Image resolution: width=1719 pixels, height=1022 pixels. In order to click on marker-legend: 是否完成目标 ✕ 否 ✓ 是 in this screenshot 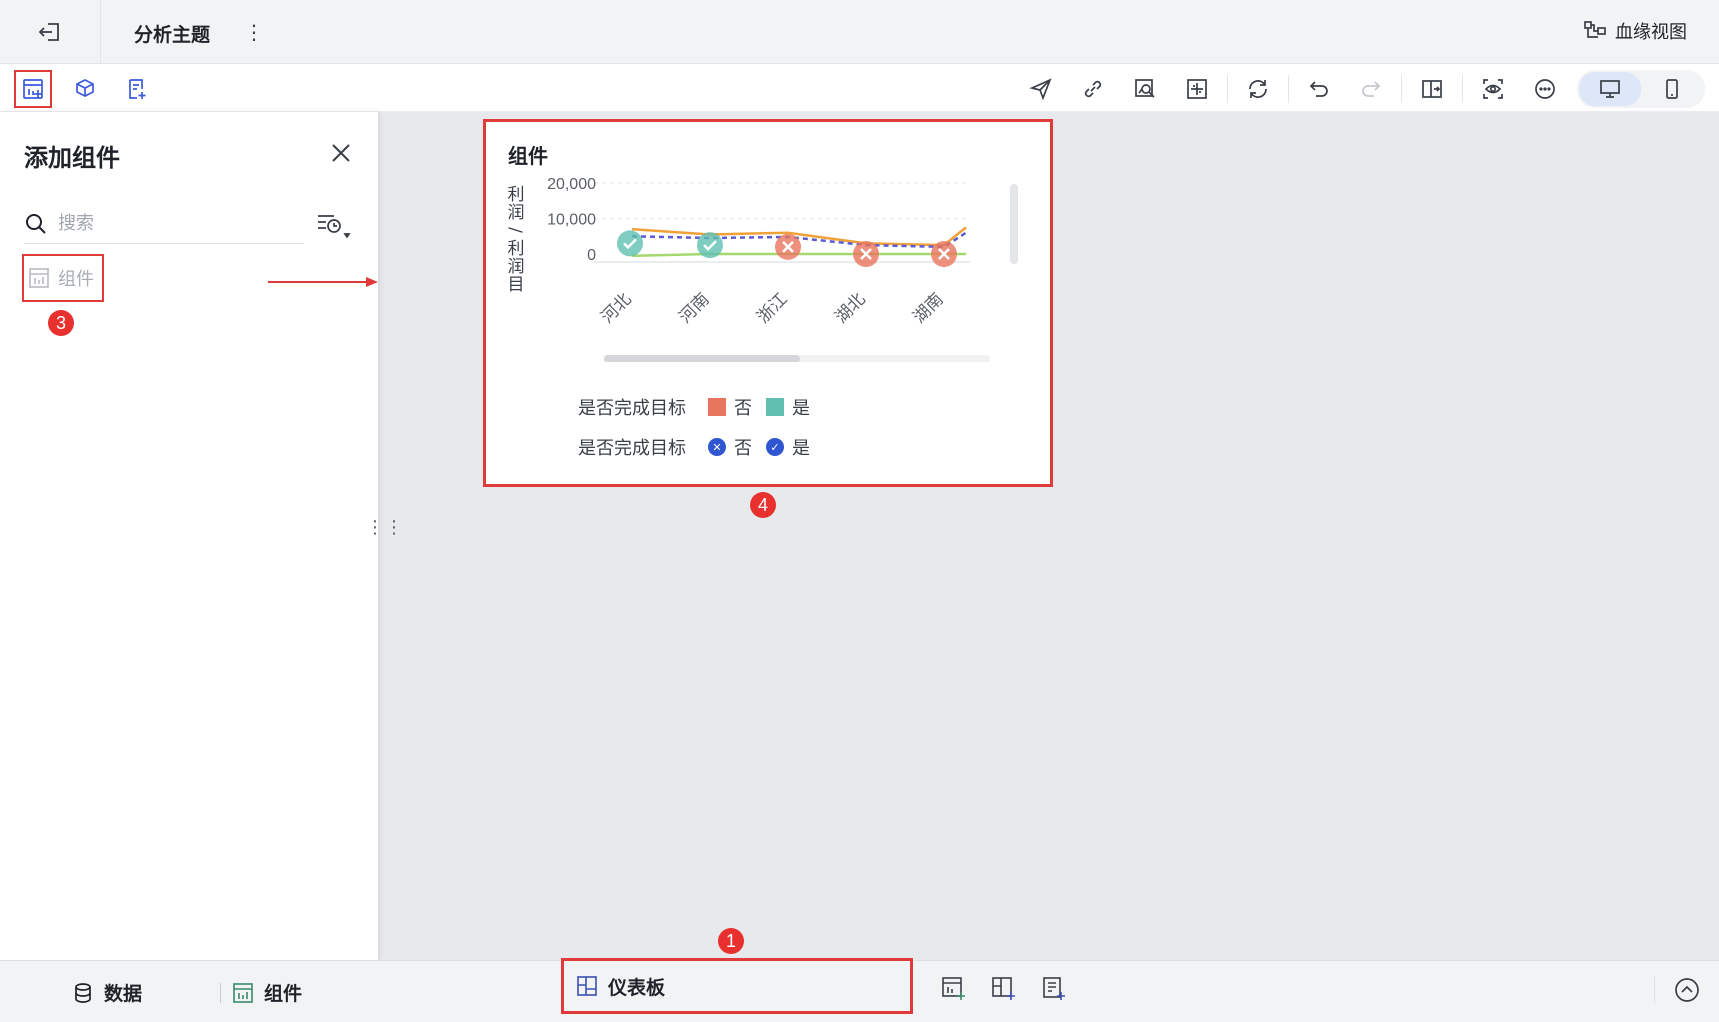, I will do `click(697, 447)`.